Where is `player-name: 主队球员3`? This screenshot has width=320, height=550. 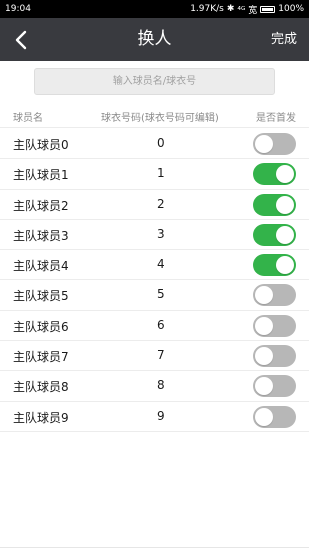 player-name: 主队球员3 is located at coordinates (41, 235).